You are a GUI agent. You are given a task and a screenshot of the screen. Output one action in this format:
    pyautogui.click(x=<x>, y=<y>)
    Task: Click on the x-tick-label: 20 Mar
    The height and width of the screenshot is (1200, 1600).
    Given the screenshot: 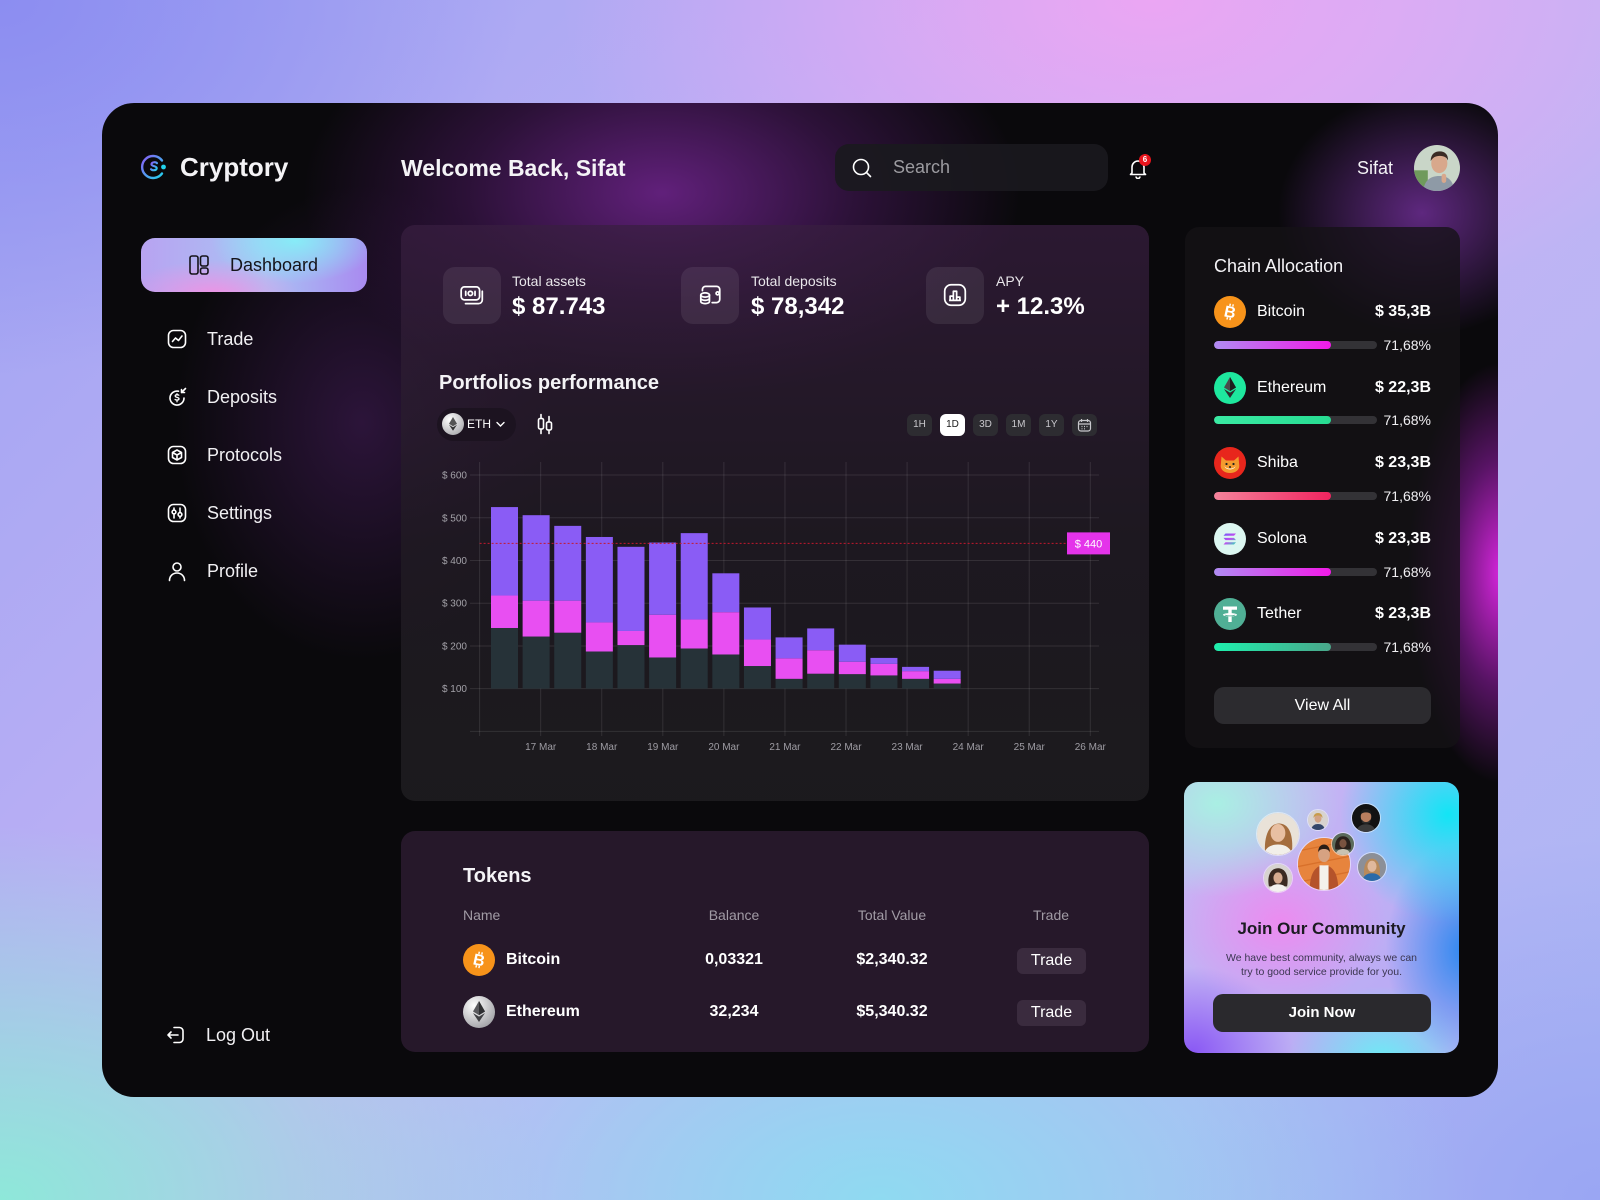 What is the action you would take?
    pyautogui.click(x=724, y=747)
    